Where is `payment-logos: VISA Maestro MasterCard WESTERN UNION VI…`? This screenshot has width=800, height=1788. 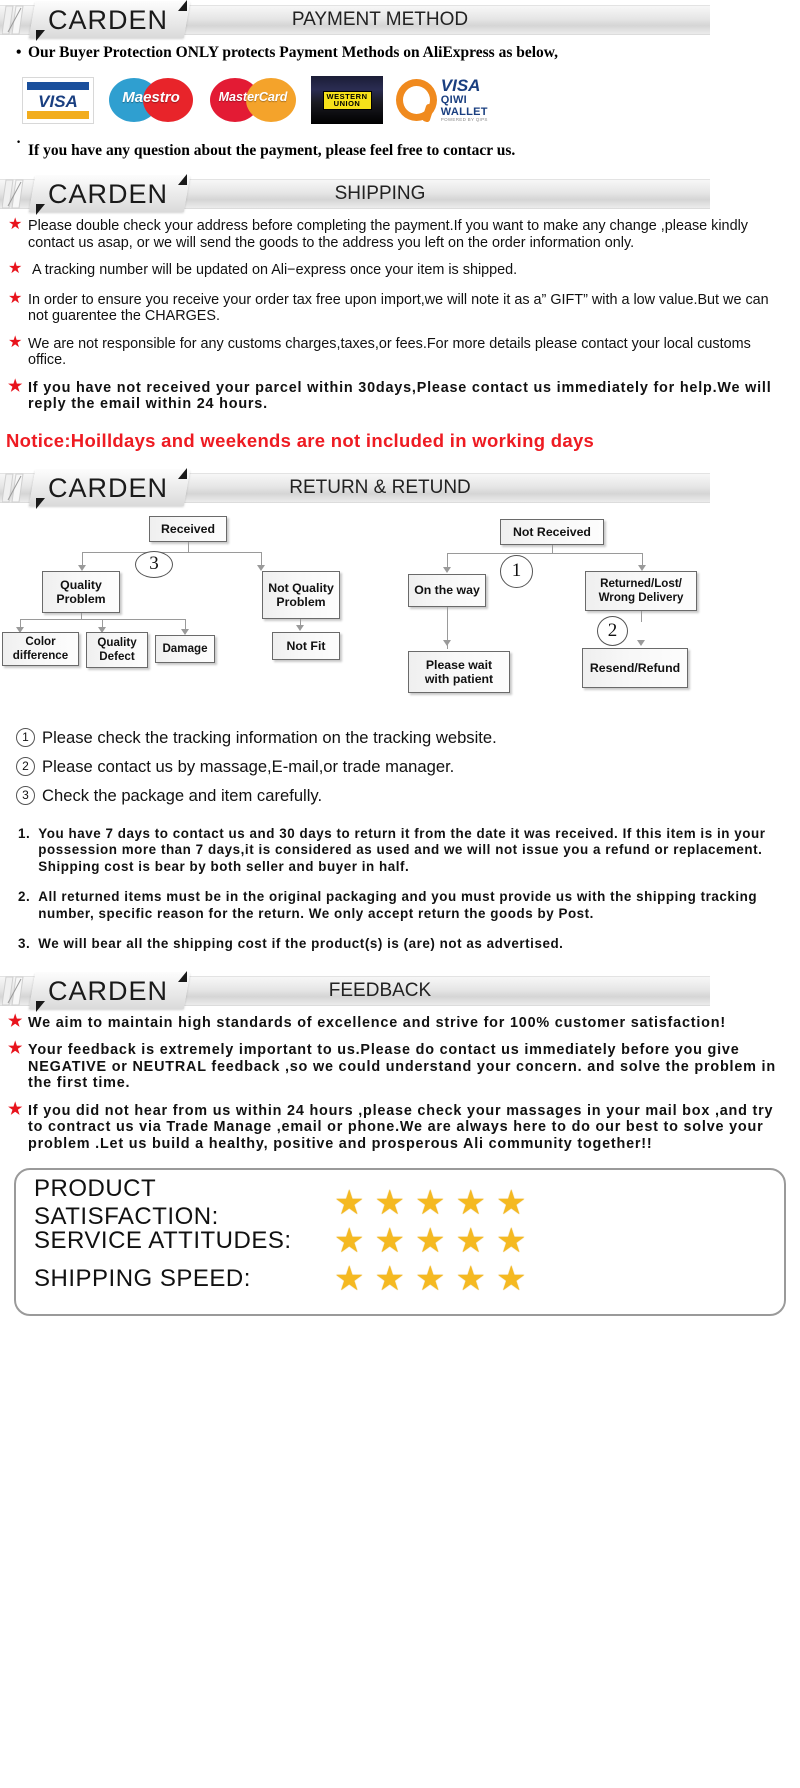
payment-logos: VISA Maestro MasterCard WESTERN UNION VI… is located at coordinates (400, 98).